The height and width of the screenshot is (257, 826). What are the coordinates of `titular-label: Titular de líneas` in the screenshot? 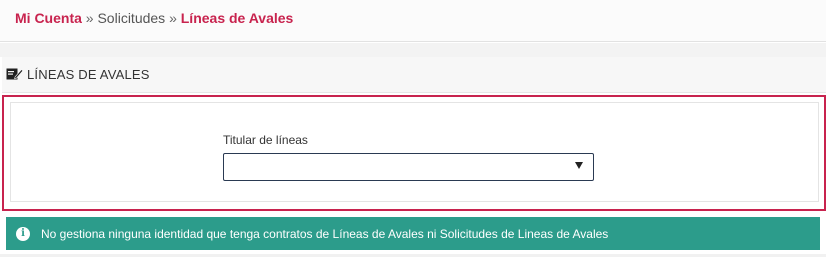 It's located at (265, 140).